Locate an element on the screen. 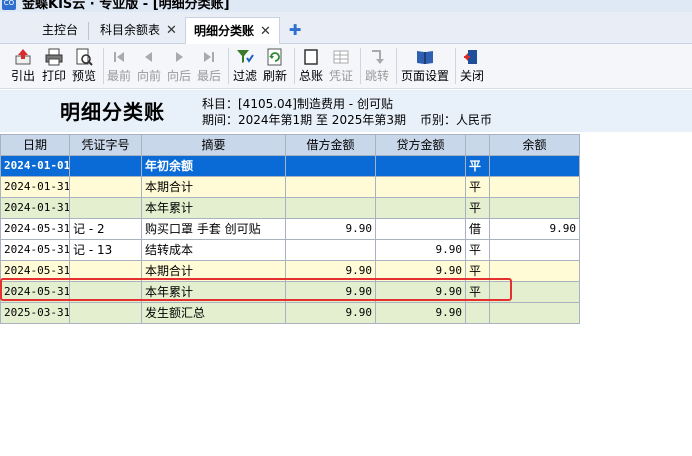  cell-summary: 发生额汇总 is located at coordinates (213, 313).